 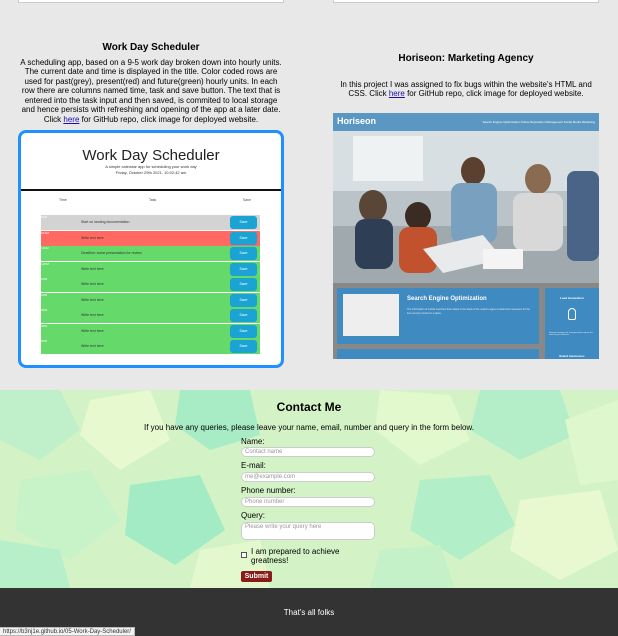 I want to click on email-field: me@example.com, so click(x=308, y=477).